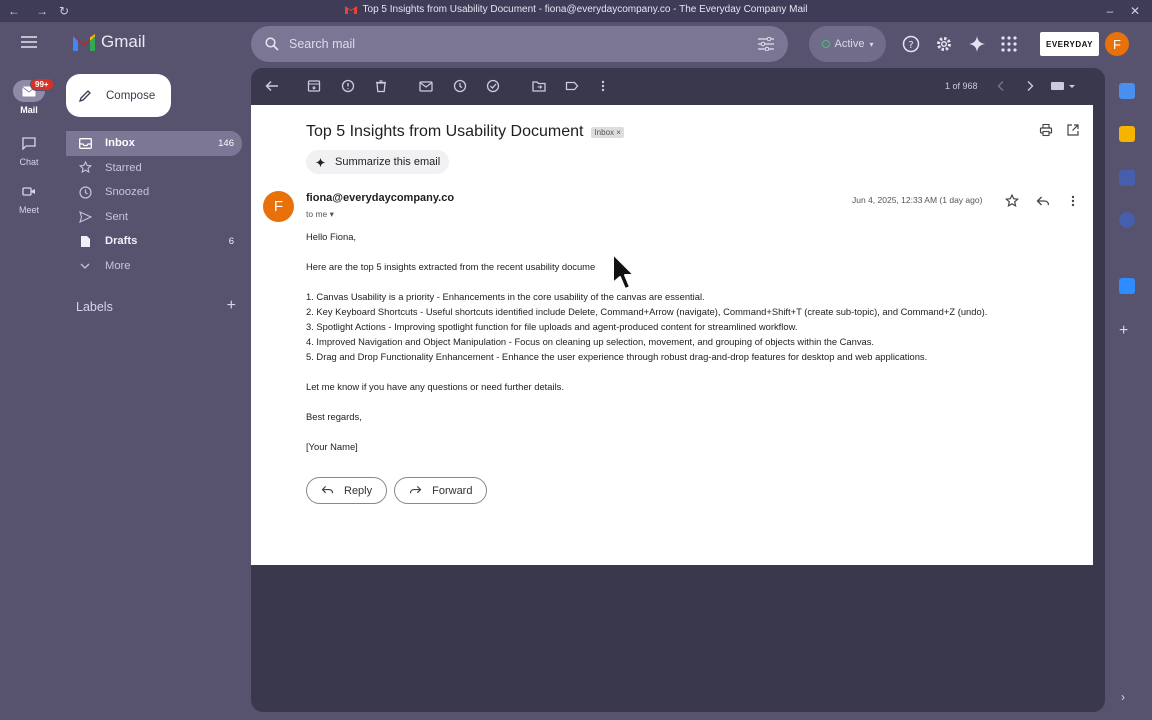 The width and height of the screenshot is (1152, 720). I want to click on search-options-icon, so click(766, 44).